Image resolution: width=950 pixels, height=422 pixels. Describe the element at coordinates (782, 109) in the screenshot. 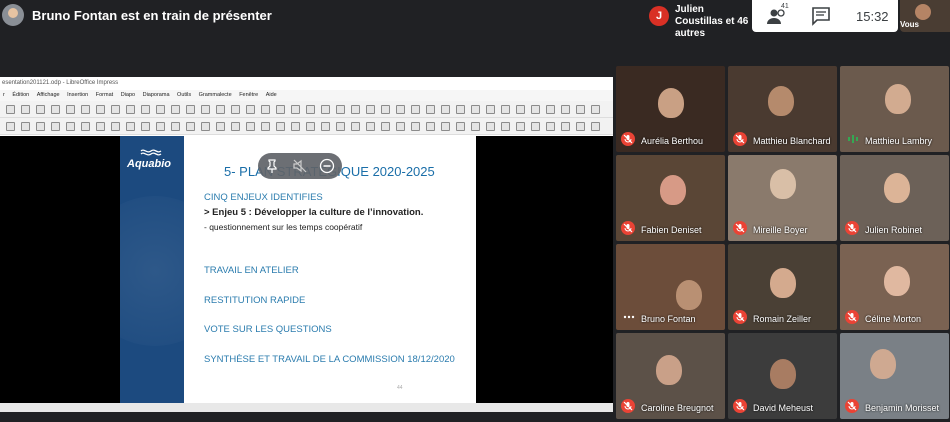

I see `participant-tile: Matthieu Blanchard` at that location.